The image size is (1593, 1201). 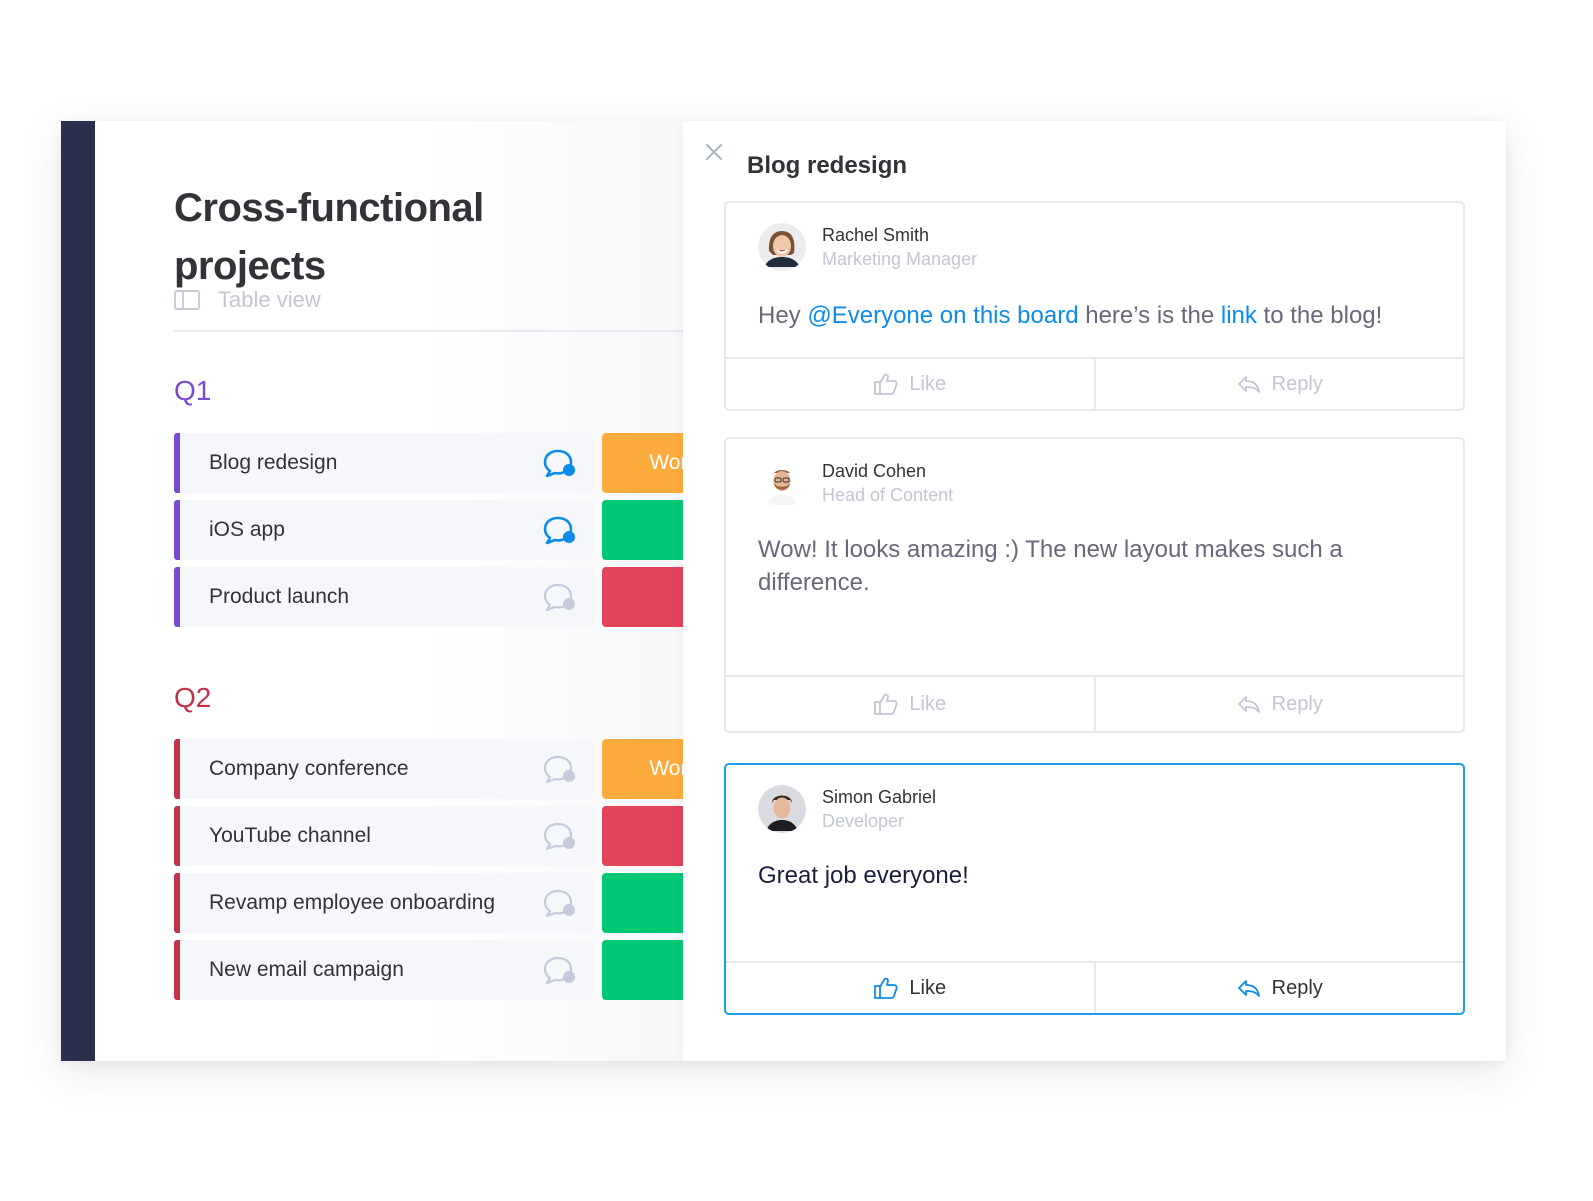 I want to click on board-title: Cross-functional projects, so click(x=329, y=237).